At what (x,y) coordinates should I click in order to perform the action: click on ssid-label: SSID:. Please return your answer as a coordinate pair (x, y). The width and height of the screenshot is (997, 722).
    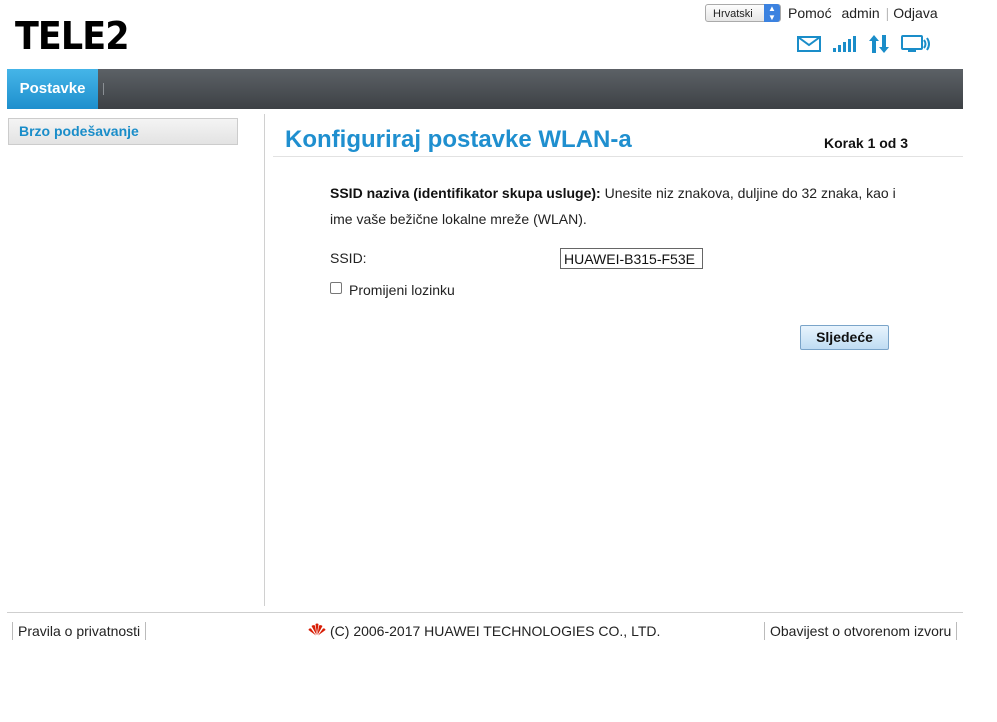
    Looking at the image, I should click on (348, 258).